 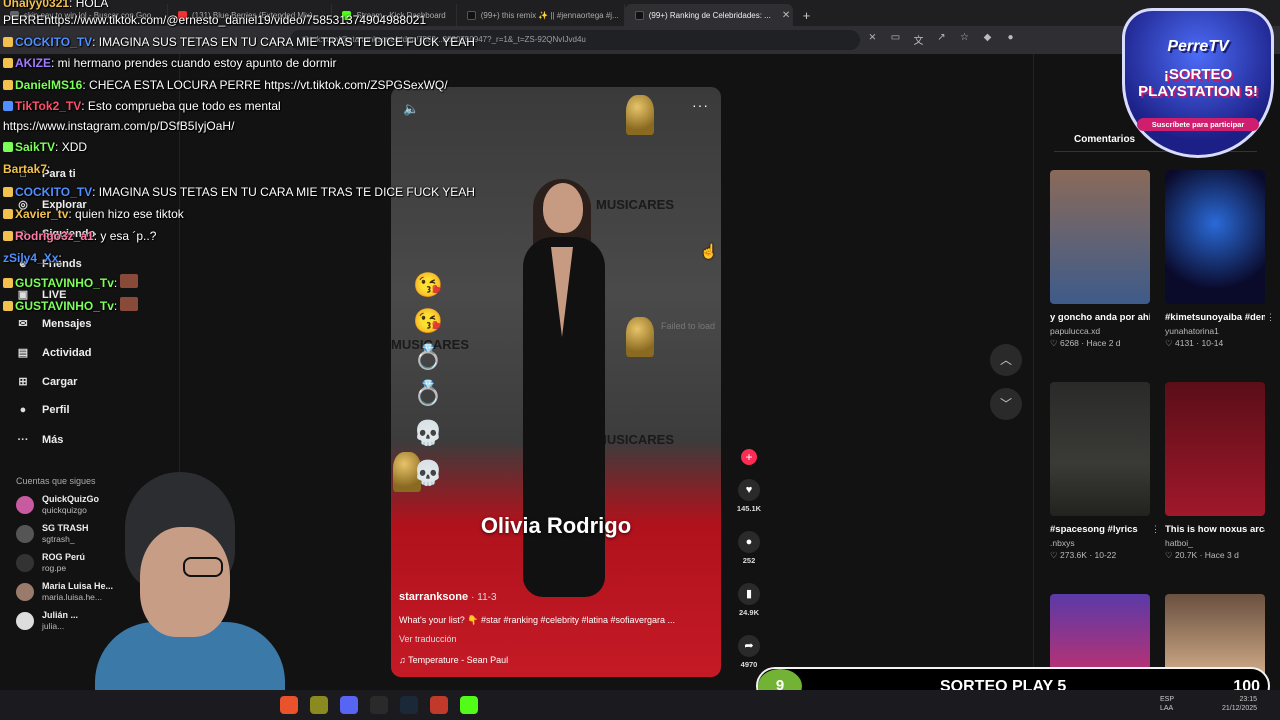 What do you see at coordinates (428, 357) in the screenshot?
I see `ring-emoji-icon: 💍` at bounding box center [428, 357].